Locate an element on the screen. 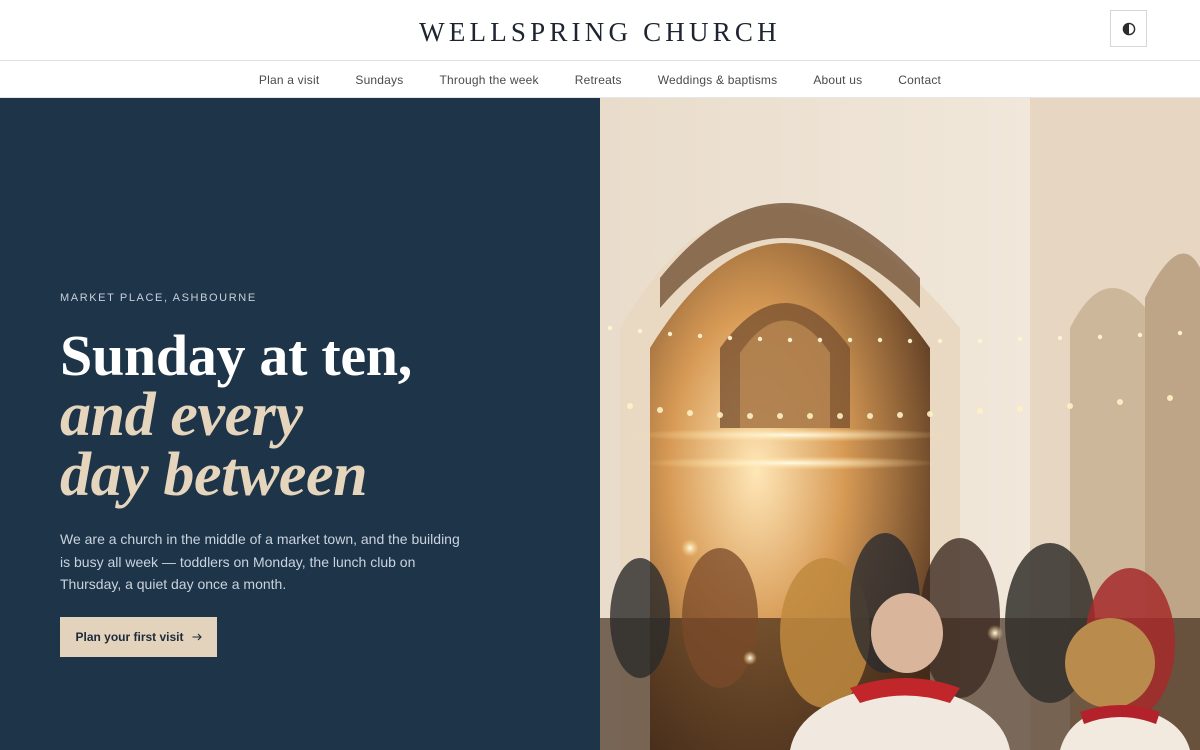  nav-link-weddings-baptisms: Weddings & baptisms is located at coordinates (718, 80).